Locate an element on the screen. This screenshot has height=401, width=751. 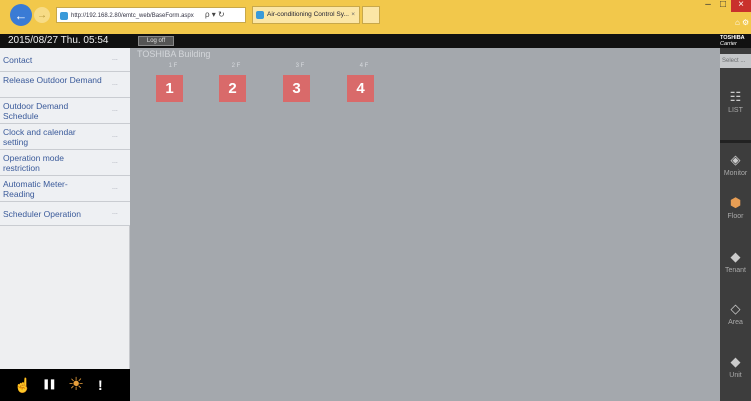
view-label: Area is located at coordinates (735, 322).